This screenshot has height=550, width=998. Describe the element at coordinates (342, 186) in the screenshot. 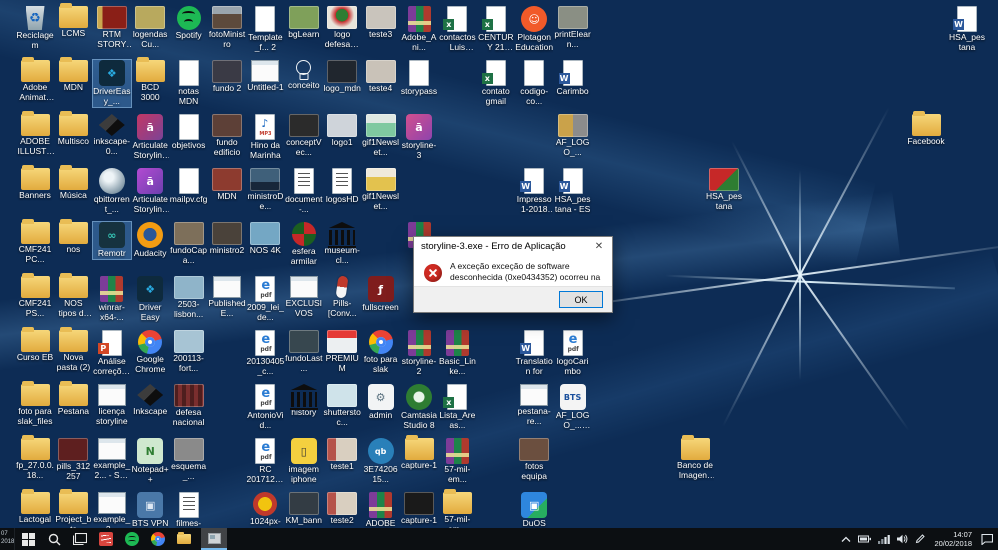

I see `desktop-icon-logoshd: logosHD` at that location.